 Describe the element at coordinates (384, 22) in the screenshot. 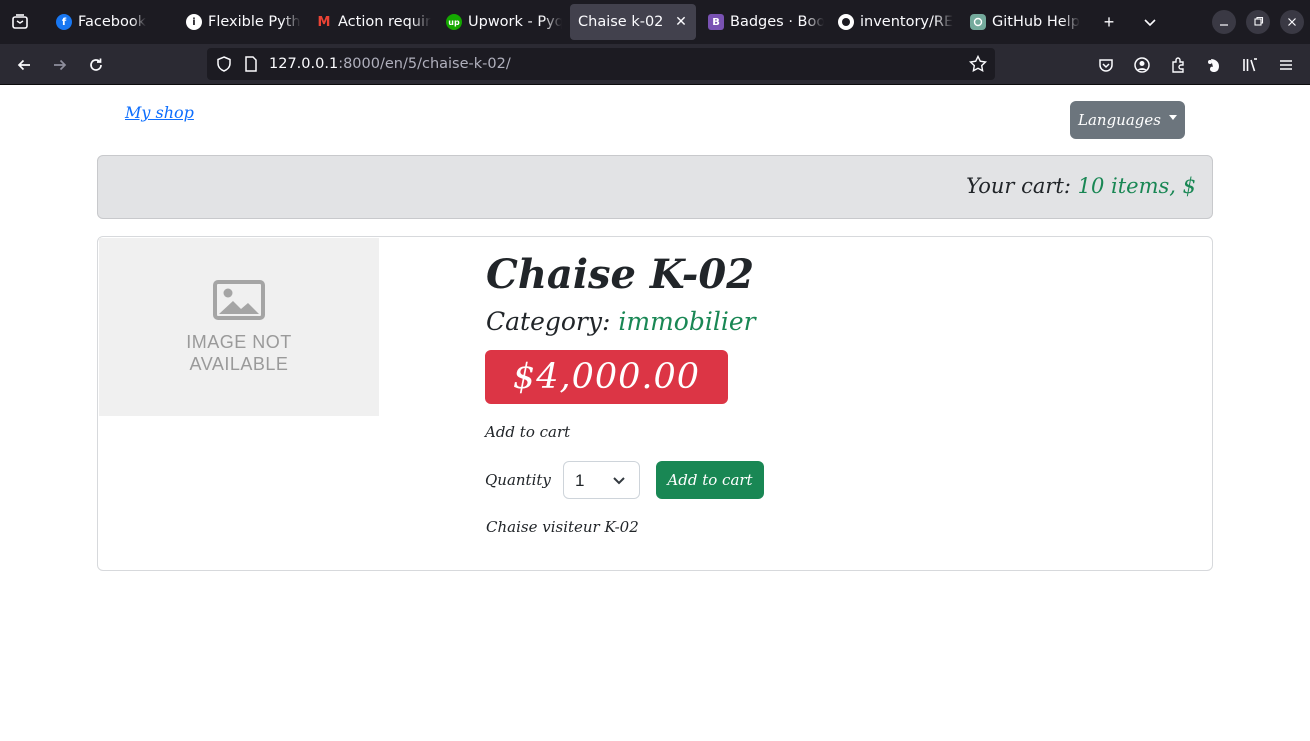

I see `tab-title: Action requir` at that location.